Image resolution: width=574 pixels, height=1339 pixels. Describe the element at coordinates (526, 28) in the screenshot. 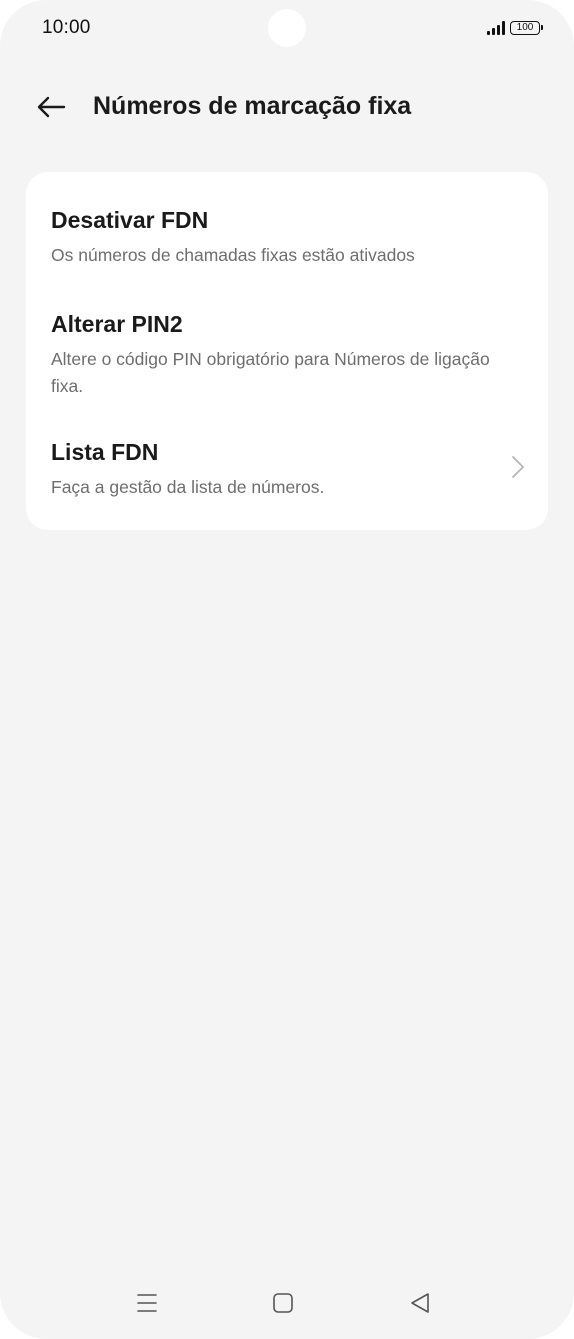

I see `battery-icon: 100` at that location.